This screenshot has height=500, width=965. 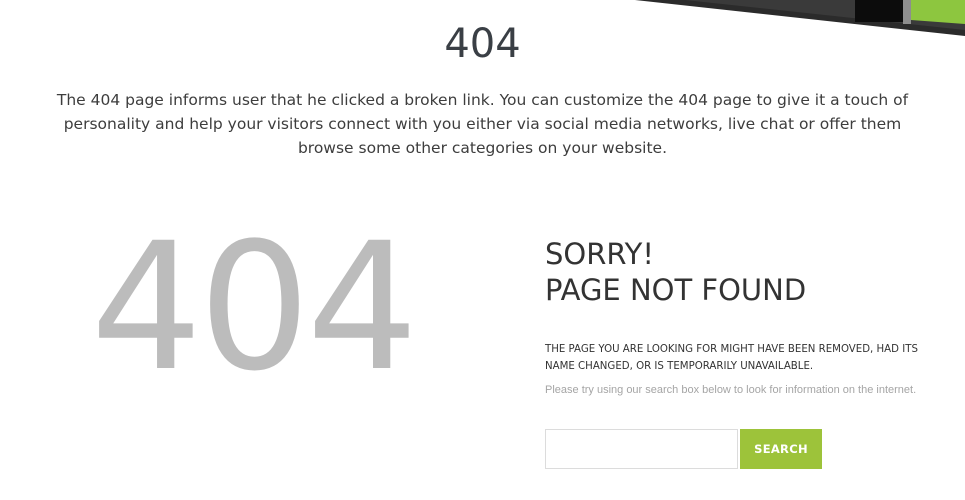 I want to click on search-form: SEARCH, so click(x=683, y=449).